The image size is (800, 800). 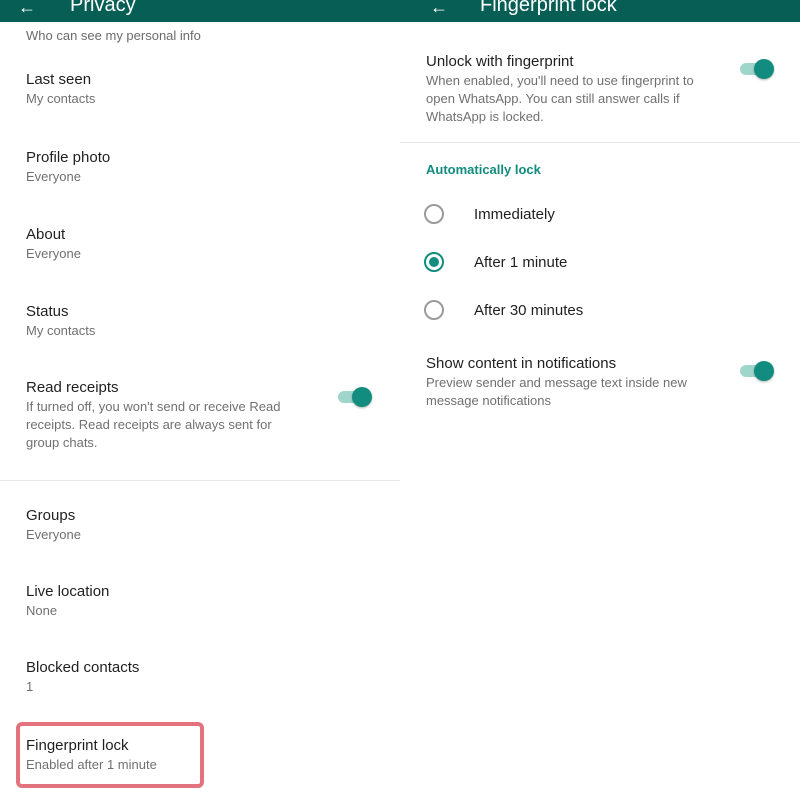 What do you see at coordinates (103, 8) in the screenshot?
I see `privacy-title: Privacy` at bounding box center [103, 8].